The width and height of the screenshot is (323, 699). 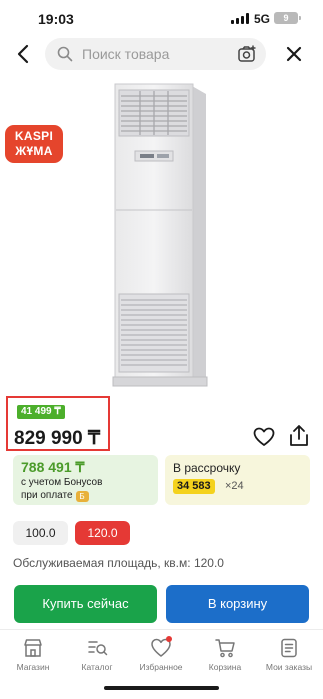 I want to click on cart-icon, so click(x=225, y=648).